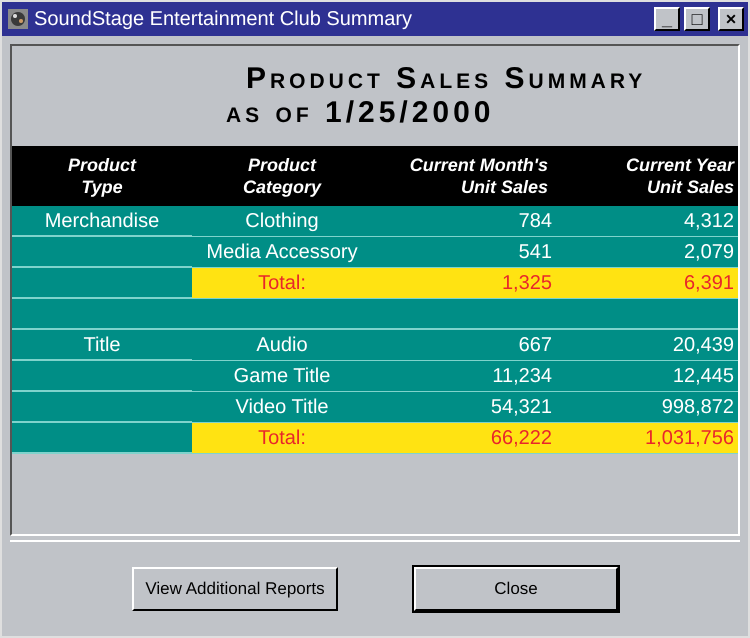 This screenshot has width=750, height=638. Describe the element at coordinates (102, 345) in the screenshot. I see `table-cell-text: Title` at that location.